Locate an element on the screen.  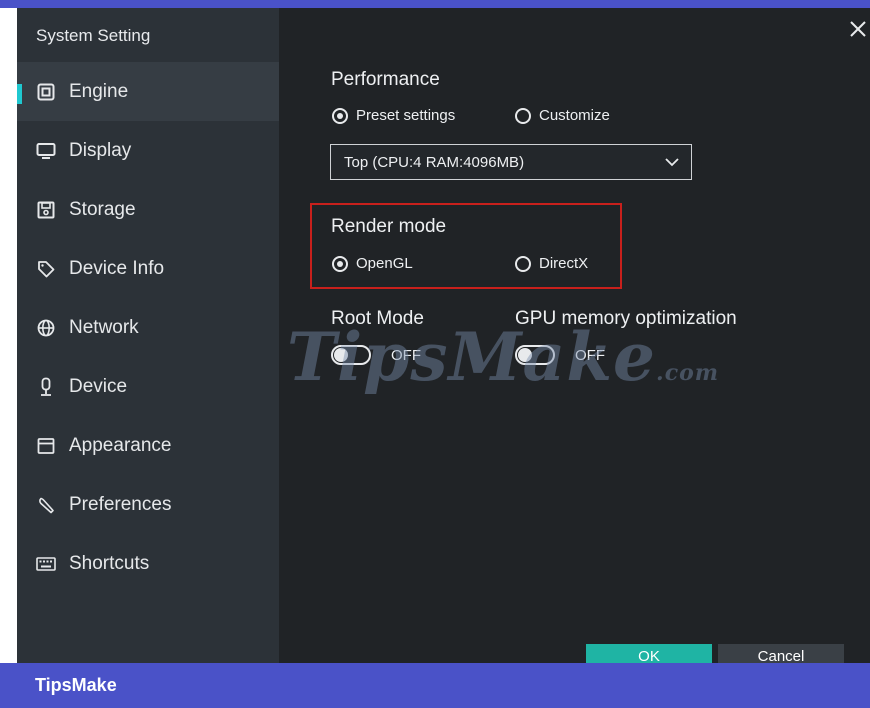
root-mode-toggle: OFF is located at coordinates (376, 355).